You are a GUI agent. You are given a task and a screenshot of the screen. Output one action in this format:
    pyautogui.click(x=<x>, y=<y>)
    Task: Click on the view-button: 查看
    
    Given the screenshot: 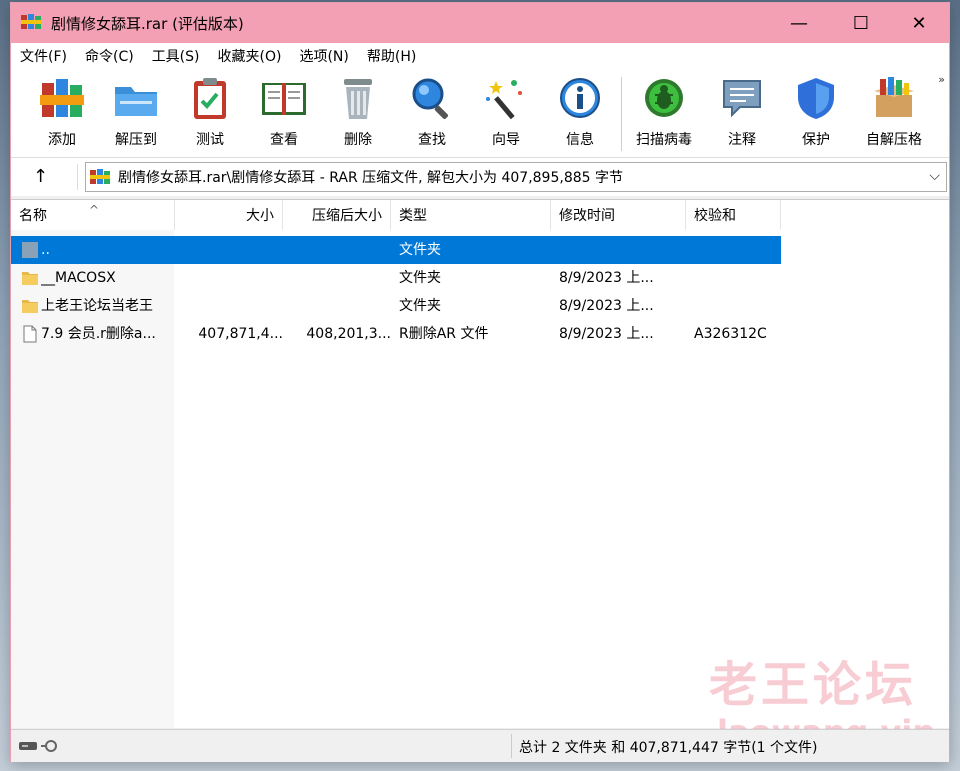 What is the action you would take?
    pyautogui.click(x=284, y=115)
    